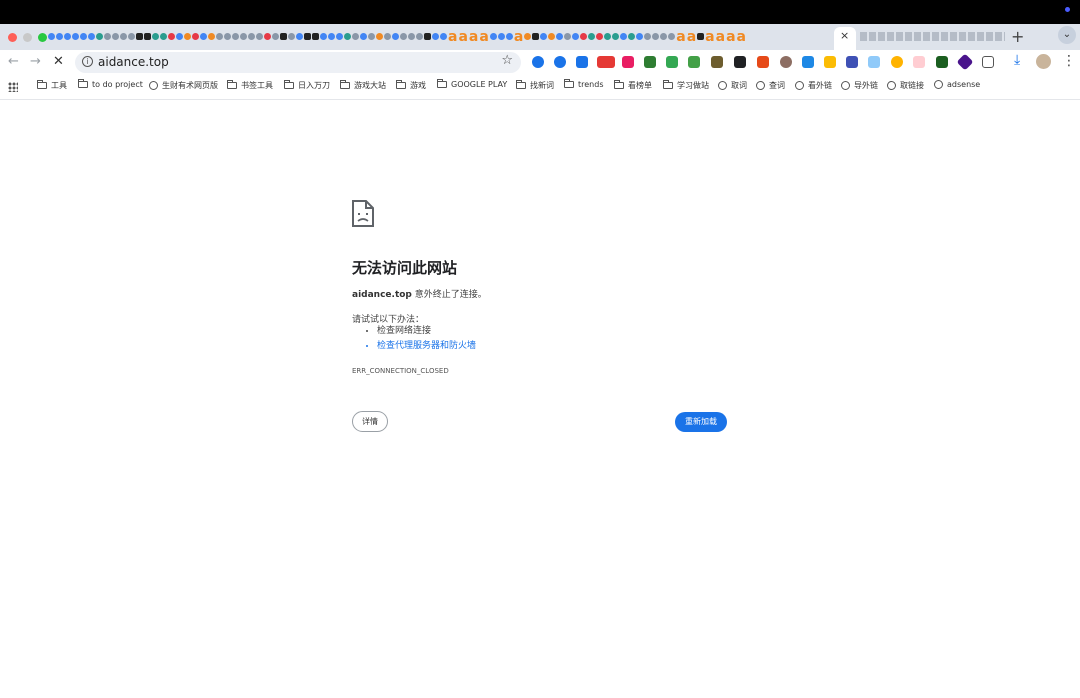 Image resolution: width=1080 pixels, height=698 pixels. I want to click on new-tab-button: +, so click(1017, 36).